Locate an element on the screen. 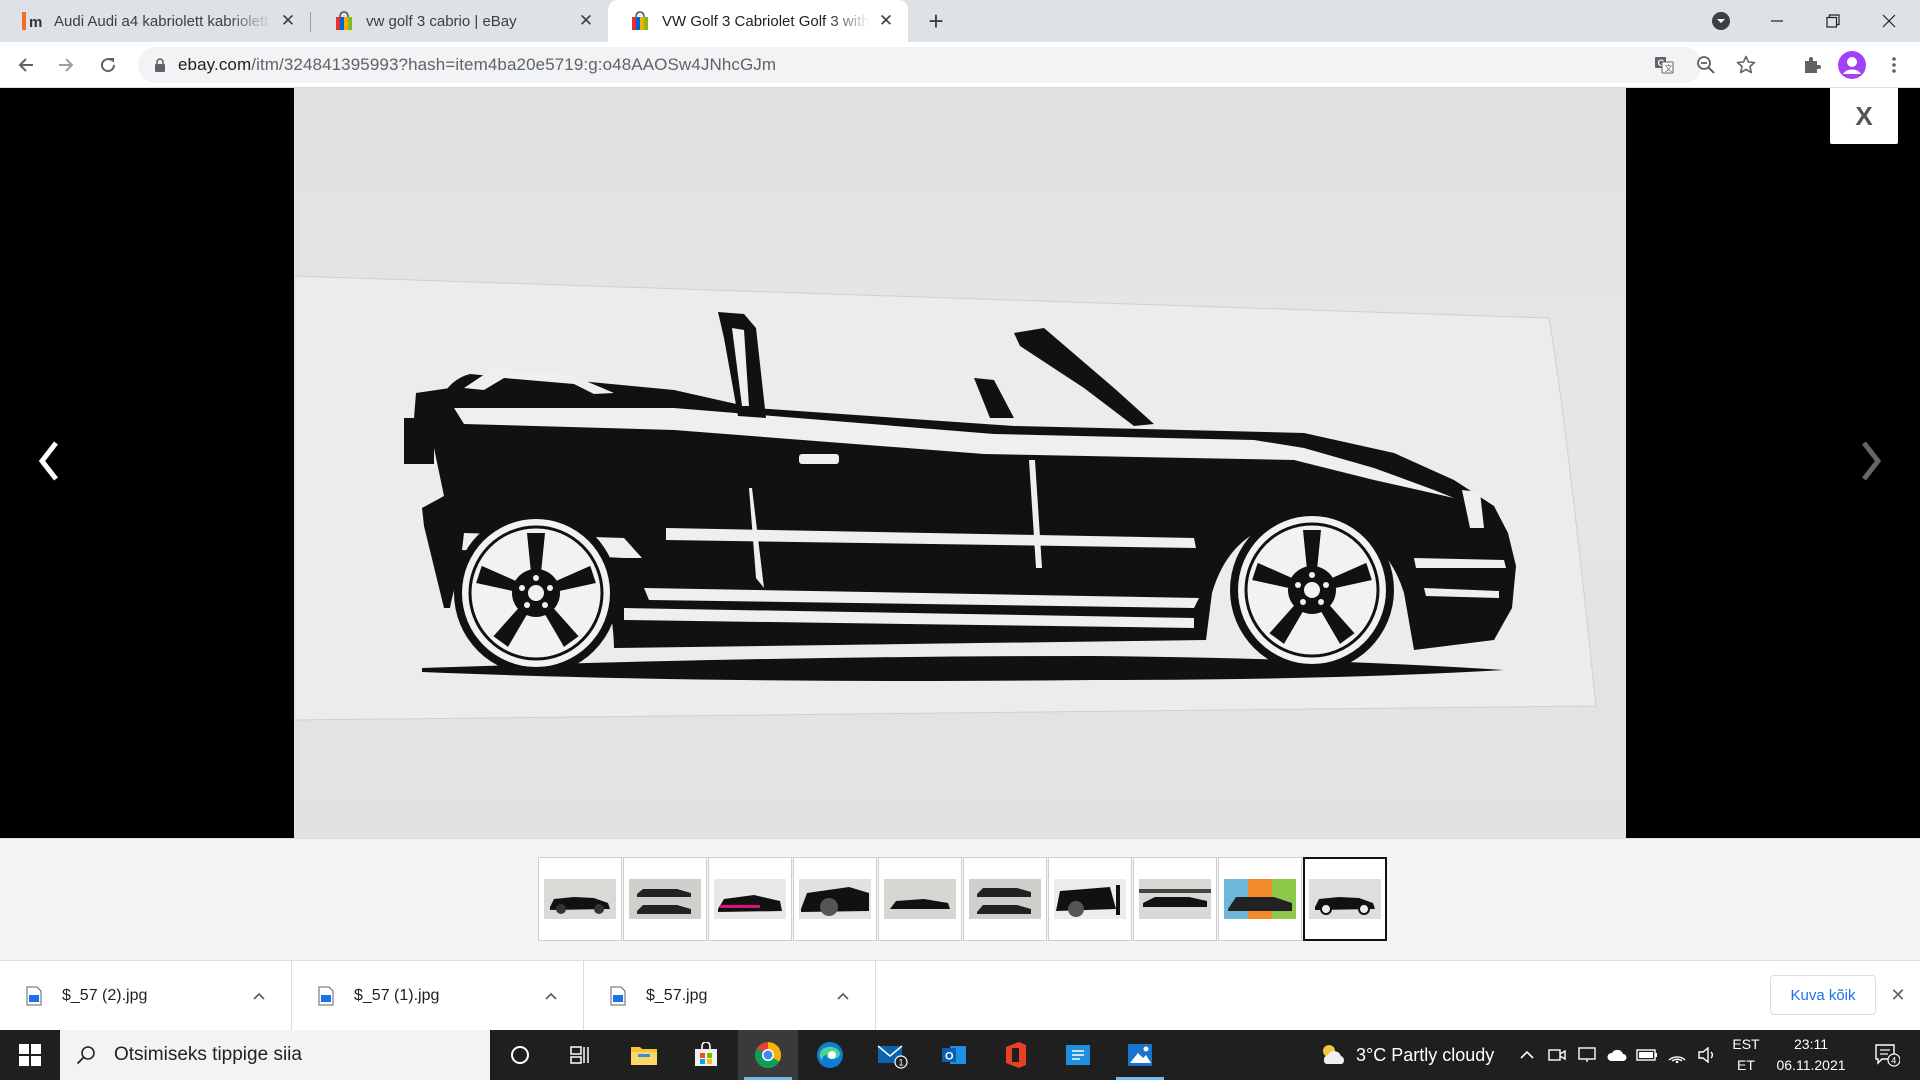  battery-button is located at coordinates (1647, 1055).